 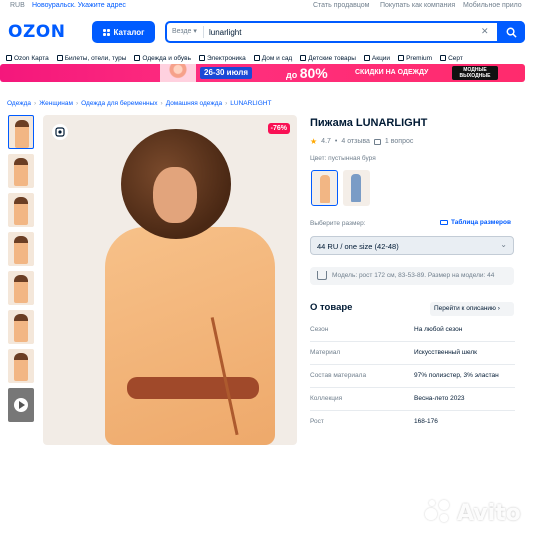 I want to click on grid-icon, so click(x=106, y=32).